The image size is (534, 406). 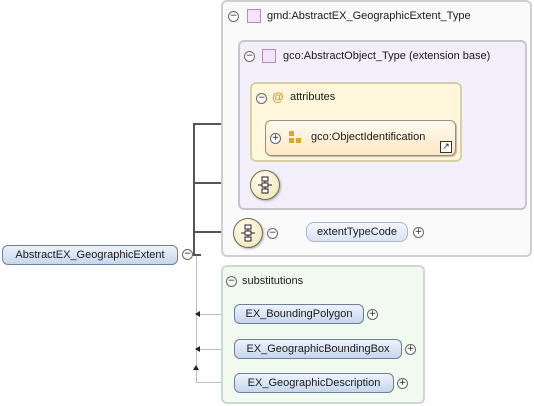 I want to click on object-identification-group: + gco:ObjectIdentification ↗, so click(x=360, y=138).